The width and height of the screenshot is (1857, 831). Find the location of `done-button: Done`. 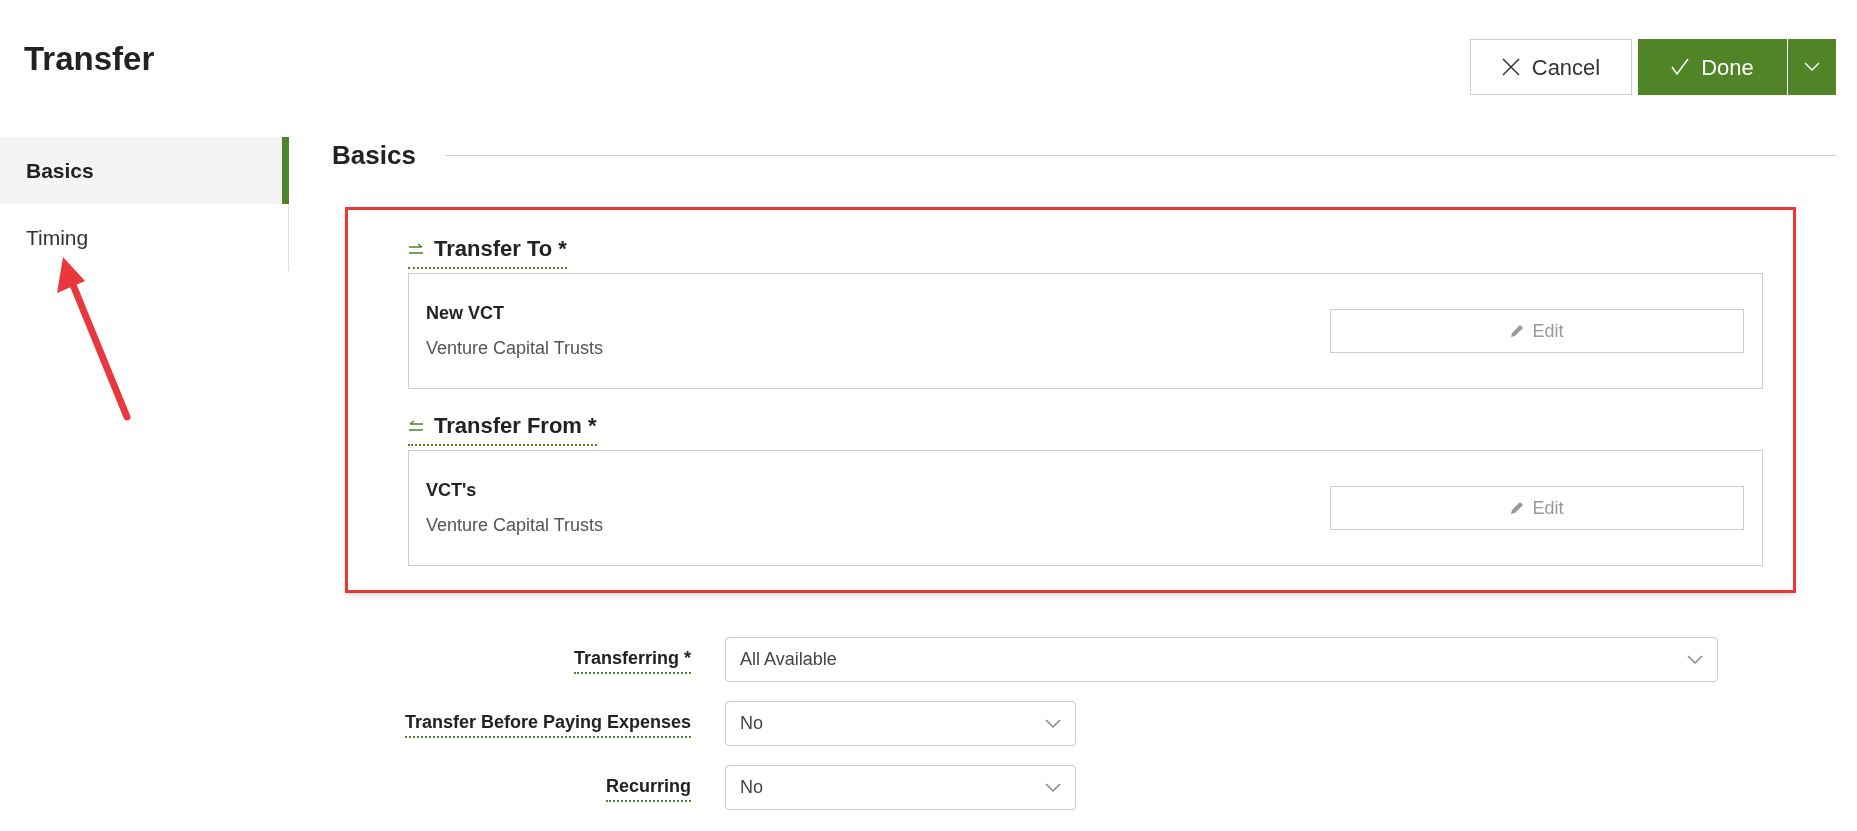

done-button: Done is located at coordinates (1712, 67).